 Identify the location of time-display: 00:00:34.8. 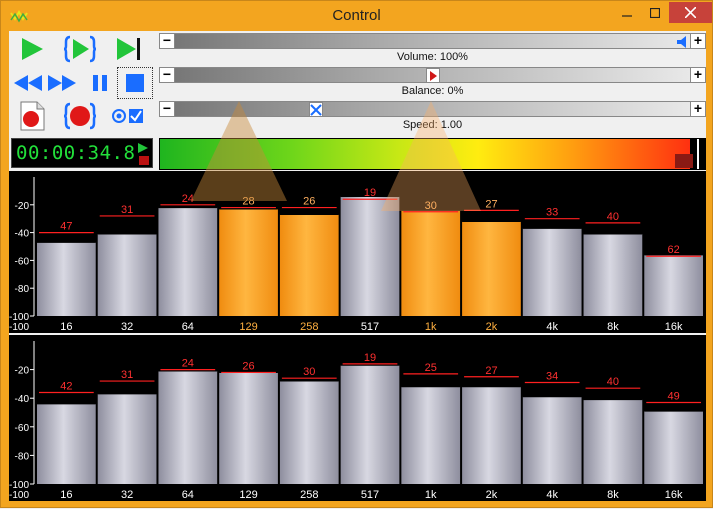
(82, 153).